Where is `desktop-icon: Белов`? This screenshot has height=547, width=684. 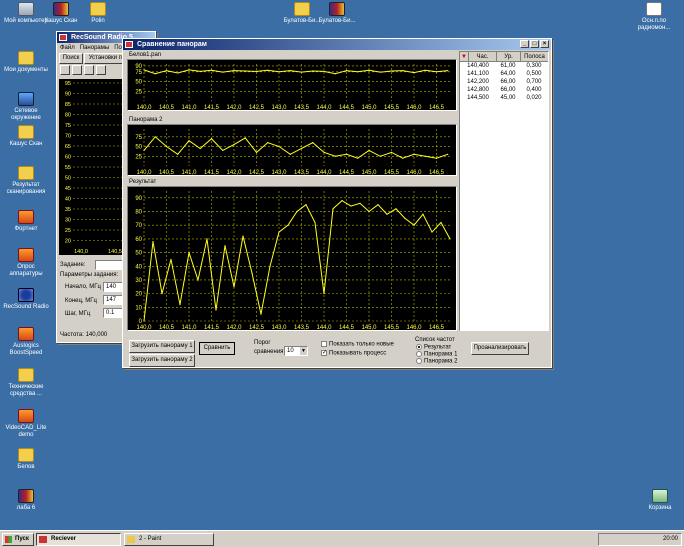
desktop-icon: Белов is located at coordinates (26, 459).